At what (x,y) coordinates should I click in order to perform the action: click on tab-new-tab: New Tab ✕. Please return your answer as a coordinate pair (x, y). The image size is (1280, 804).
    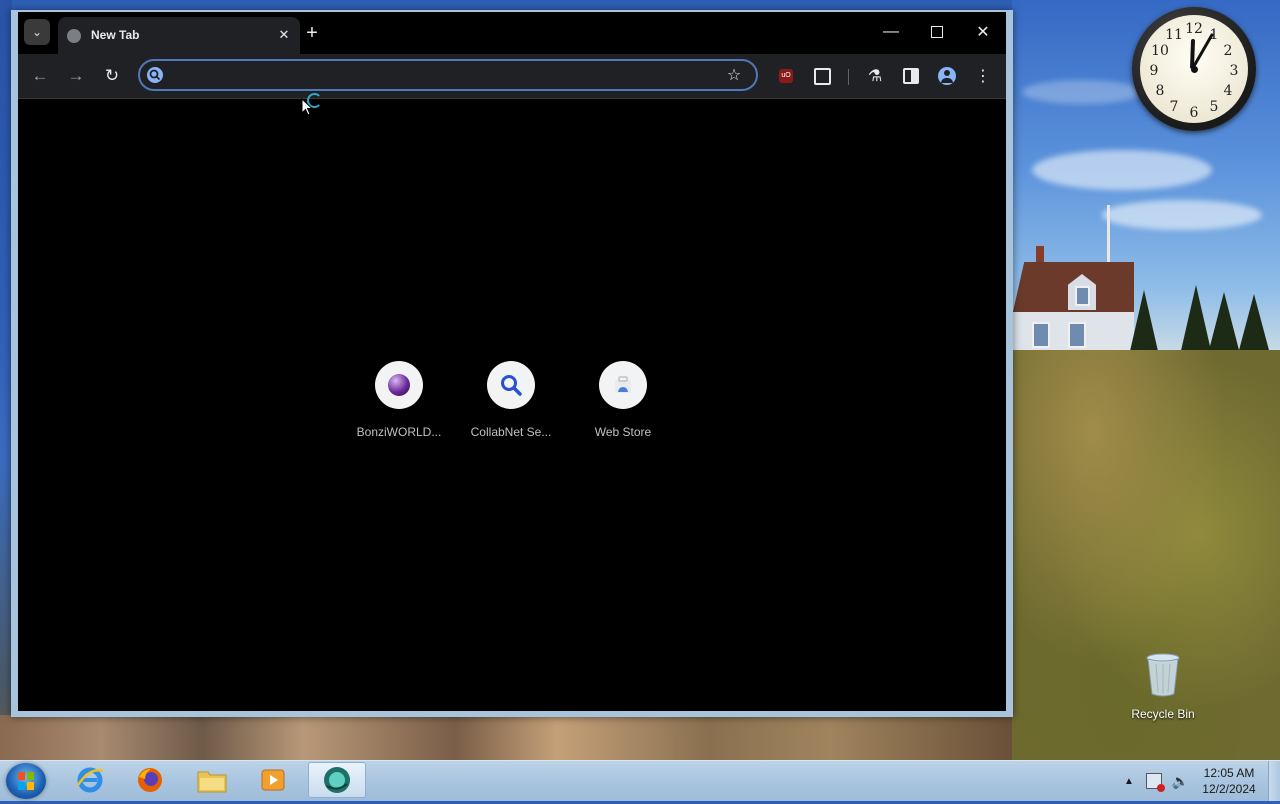
    Looking at the image, I should click on (179, 35).